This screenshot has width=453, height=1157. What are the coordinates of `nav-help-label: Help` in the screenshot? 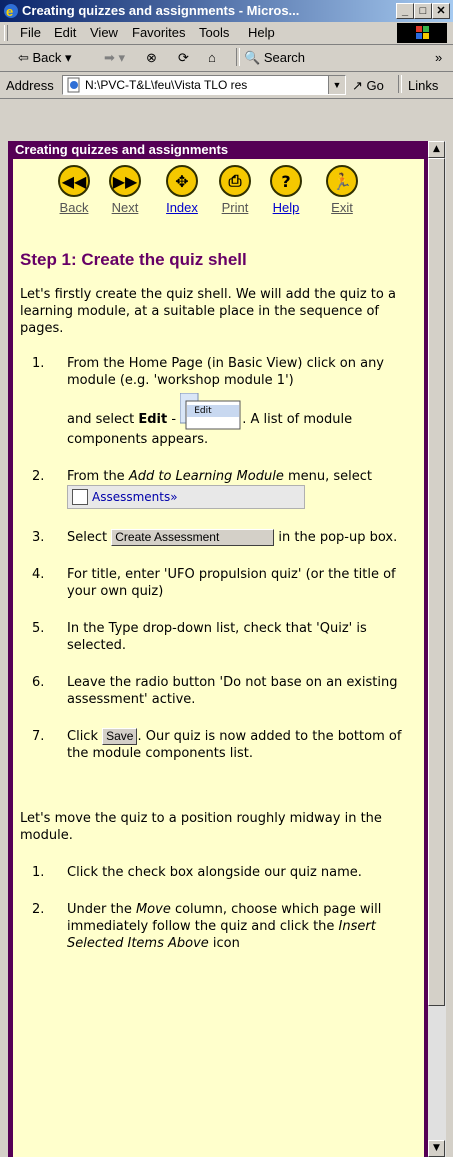 It's located at (286, 207).